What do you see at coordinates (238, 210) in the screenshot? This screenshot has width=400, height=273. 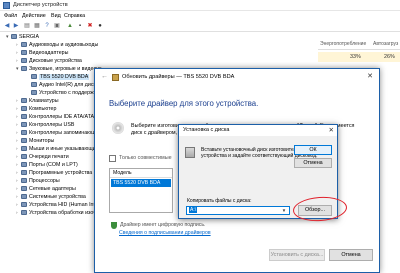 I see `copy-from-path-combobox: A:\ ▼` at bounding box center [238, 210].